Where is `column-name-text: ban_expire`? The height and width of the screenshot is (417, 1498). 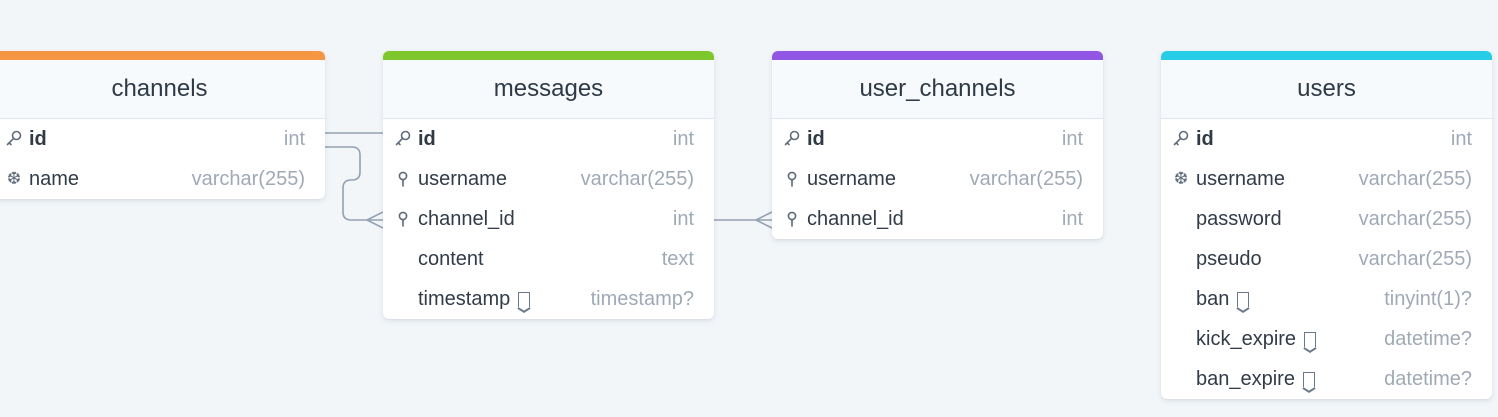
column-name-text: ban_expire is located at coordinates (1245, 379).